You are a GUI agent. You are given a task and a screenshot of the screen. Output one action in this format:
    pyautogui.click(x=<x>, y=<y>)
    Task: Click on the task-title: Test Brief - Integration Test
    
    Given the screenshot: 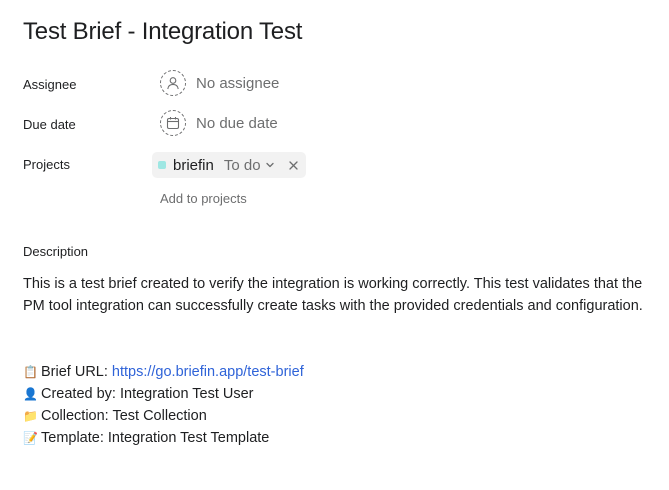 What is the action you would take?
    pyautogui.click(x=162, y=32)
    